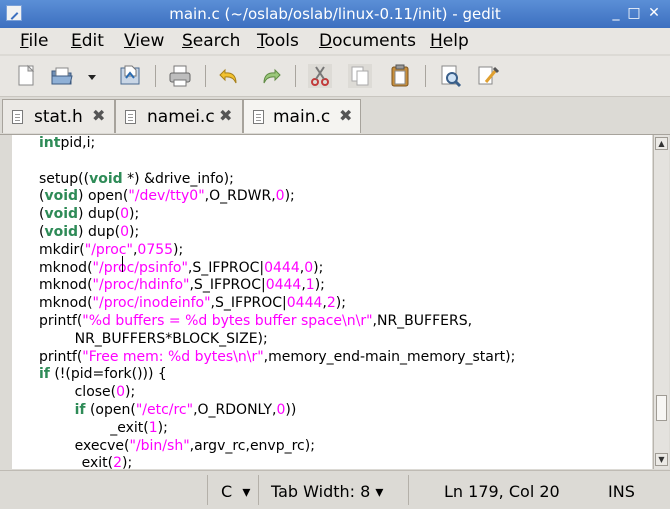 Image resolution: width=670 pixels, height=509 pixels. I want to click on minimize-button: _, so click(616, 13).